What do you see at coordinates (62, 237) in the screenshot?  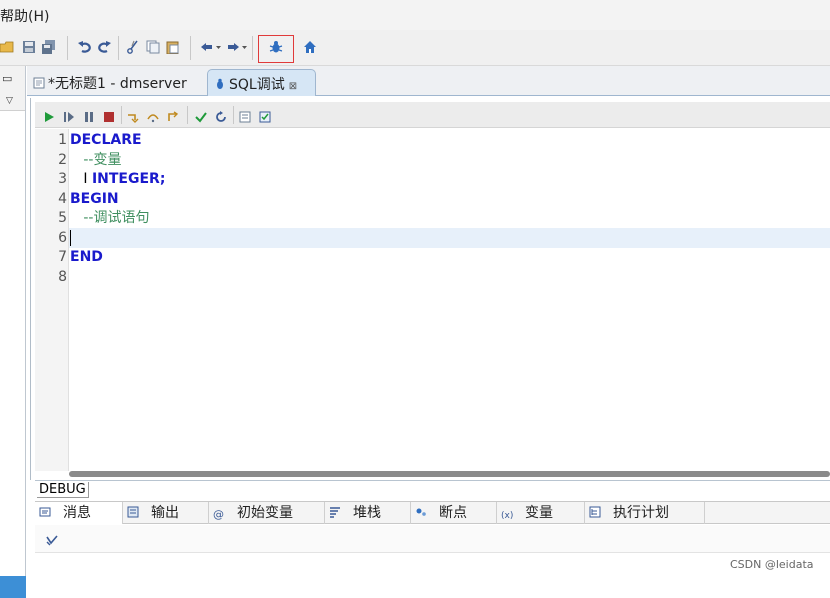 I see `line-number: 6` at bounding box center [62, 237].